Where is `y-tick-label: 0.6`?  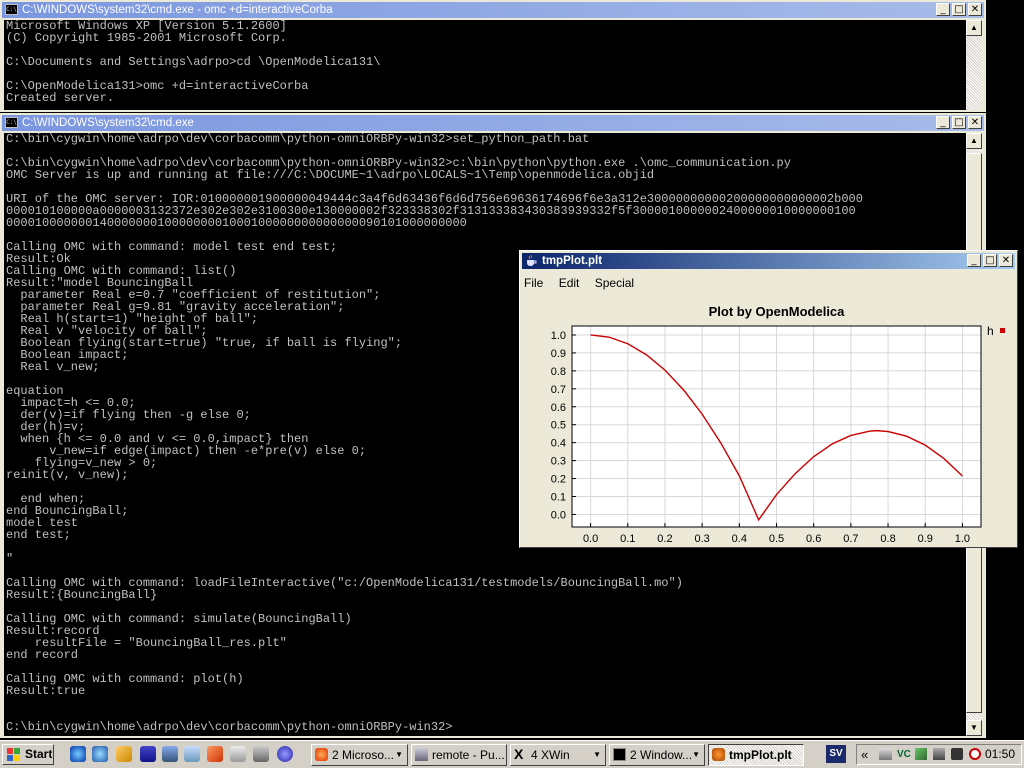
y-tick-label: 0.6 is located at coordinates (558, 408).